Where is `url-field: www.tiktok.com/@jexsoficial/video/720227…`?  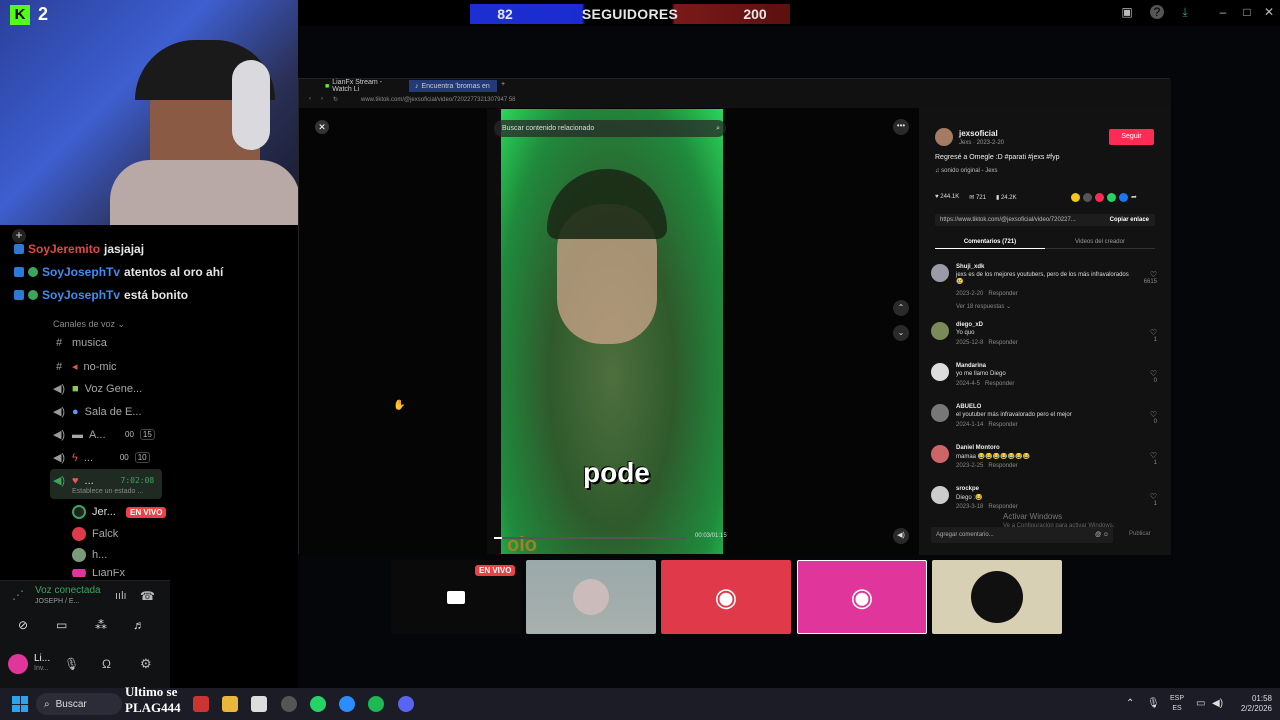
url-field: www.tiktok.com/@jexsoficial/video/720227… is located at coordinates (438, 100).